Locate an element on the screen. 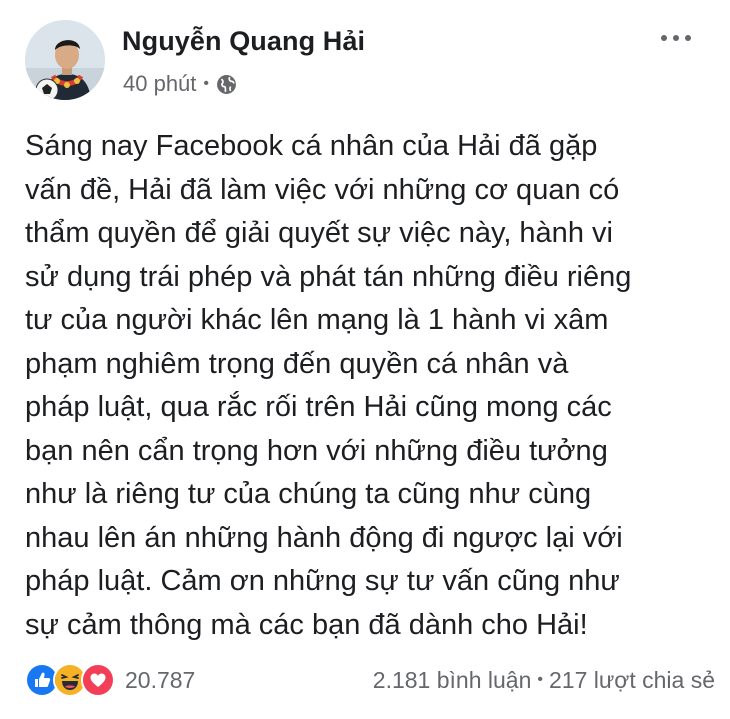 This screenshot has width=730, height=719. engagement-stats: 2.181 bình luận • 217 lượt chia sẻ is located at coordinates (544, 680).